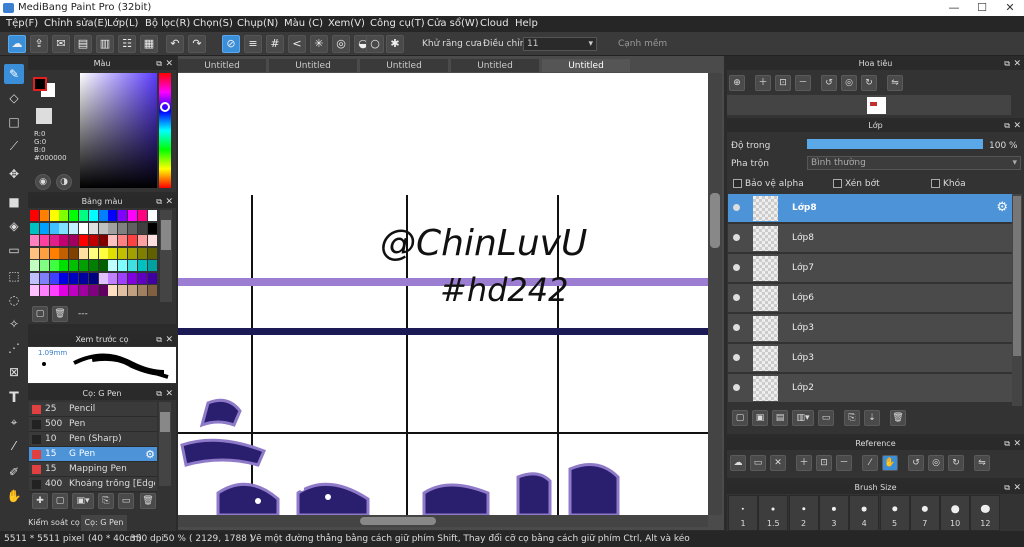 Image resolution: width=1024 pixels, height=547 pixels. Describe the element at coordinates (763, 83) in the screenshot. I see `zoom-in-icon: ＋` at that location.